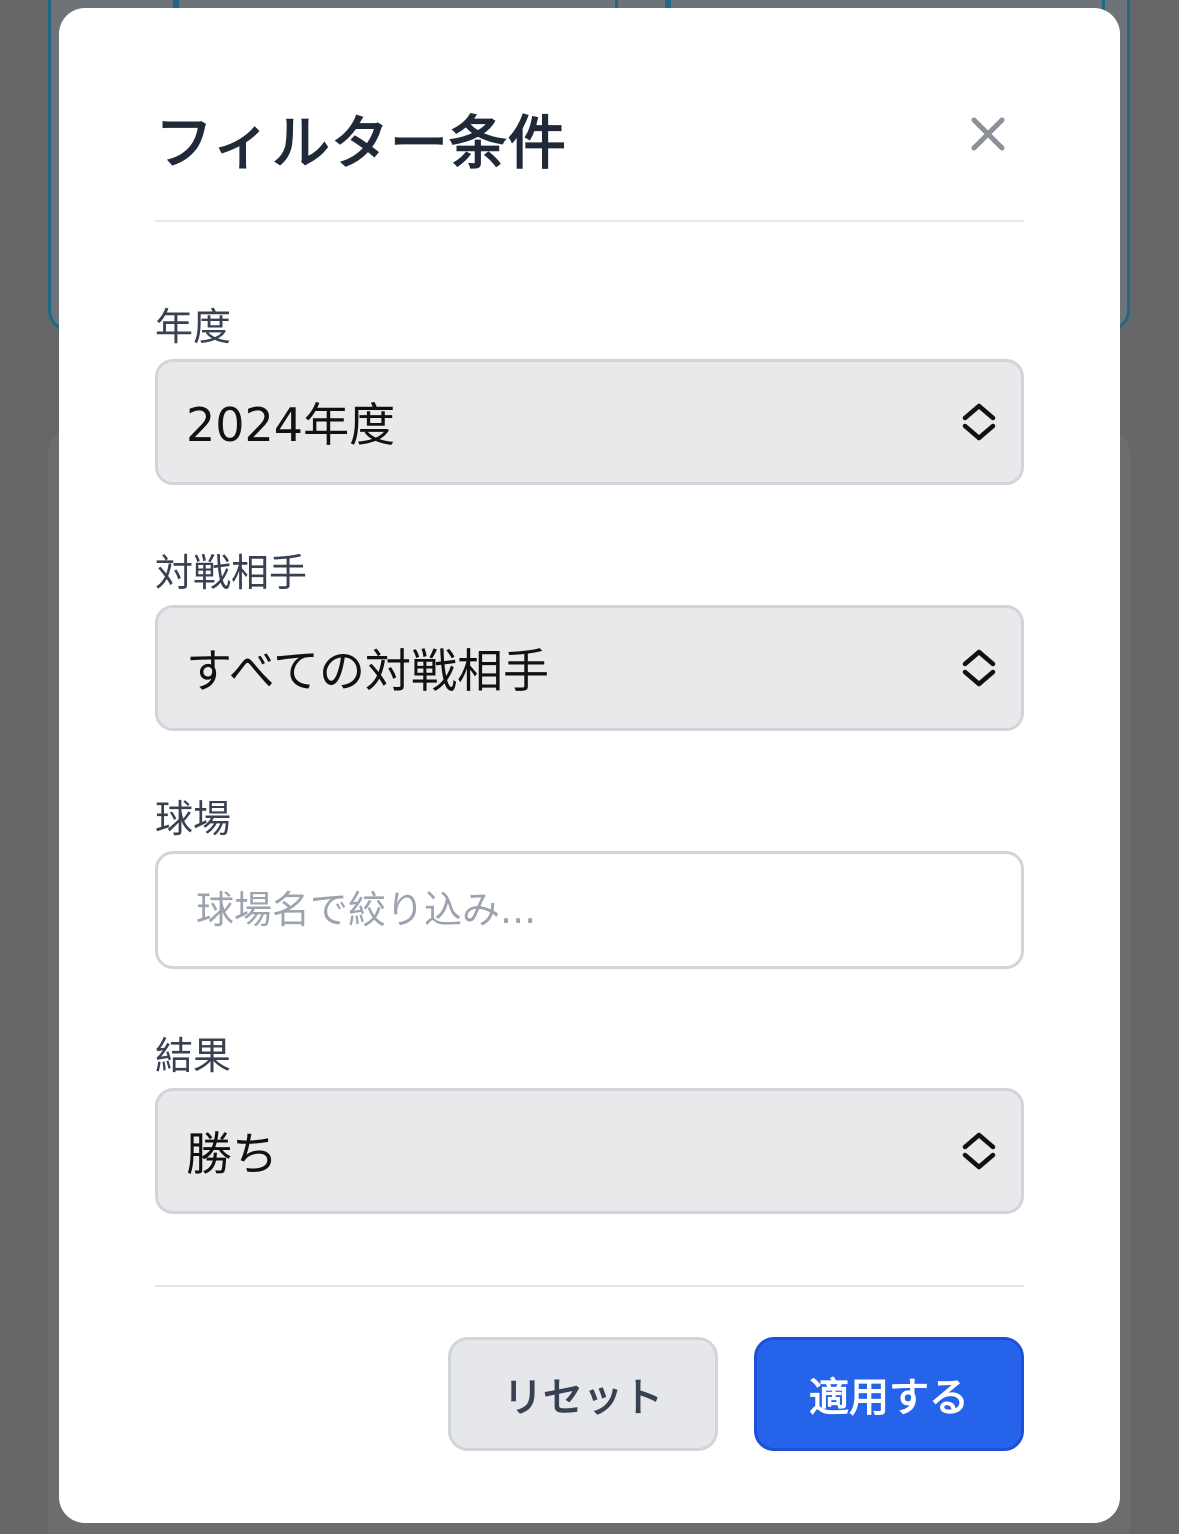 This screenshot has height=1534, width=1179. What do you see at coordinates (589, 422) in the screenshot?
I see `year-select: 2024年度` at bounding box center [589, 422].